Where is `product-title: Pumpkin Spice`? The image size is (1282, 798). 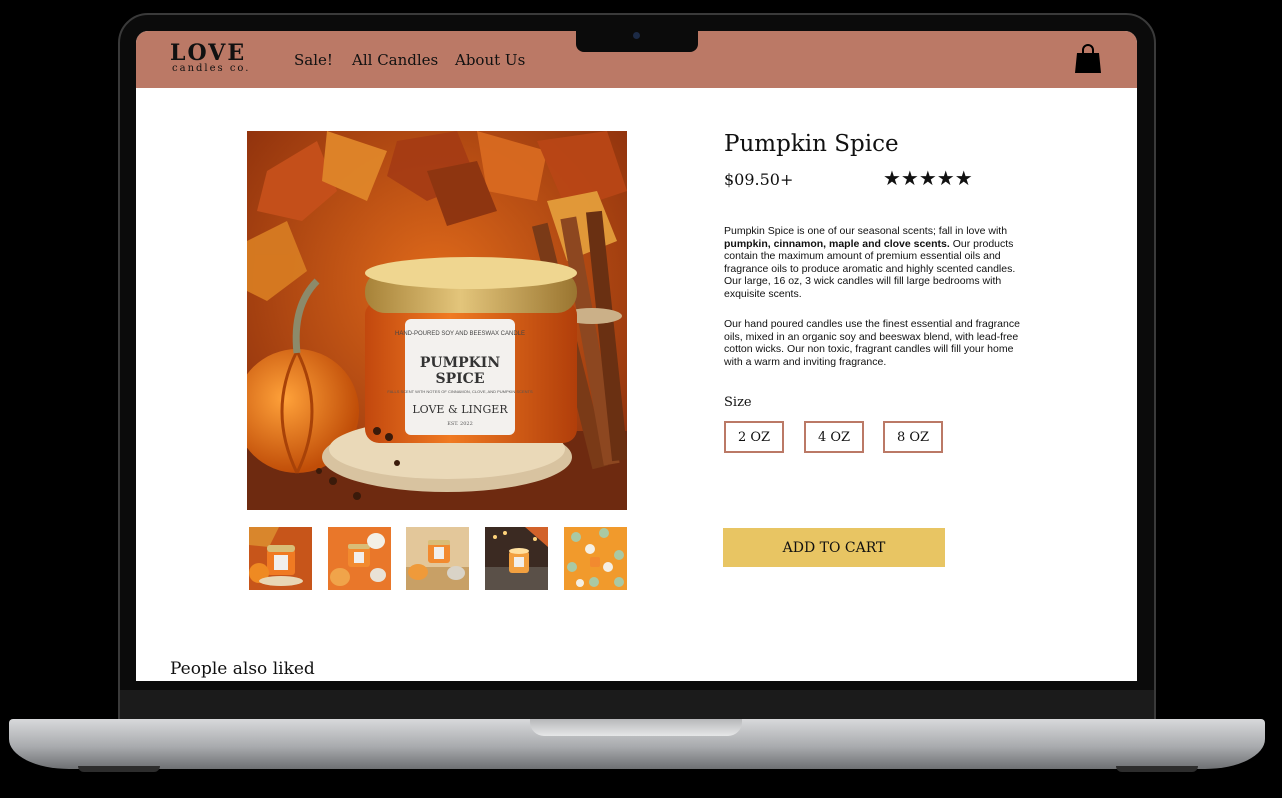
product-title: Pumpkin Spice is located at coordinates (811, 144).